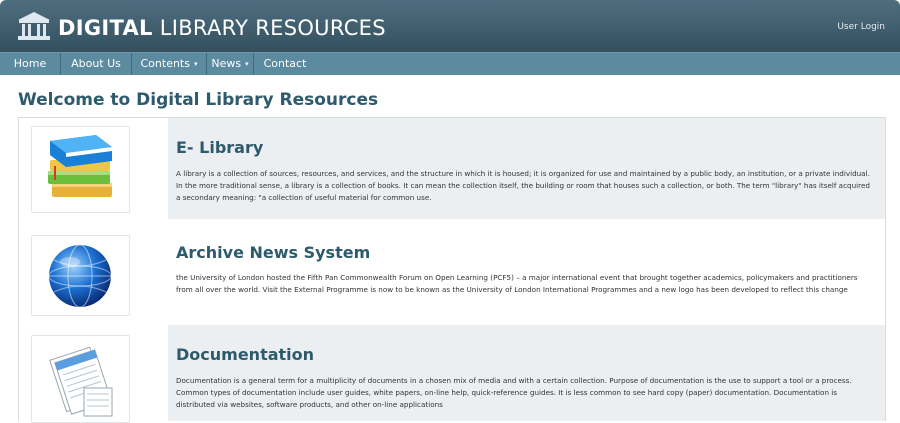  What do you see at coordinates (861, 27) in the screenshot?
I see `user-login-link: User Login` at bounding box center [861, 27].